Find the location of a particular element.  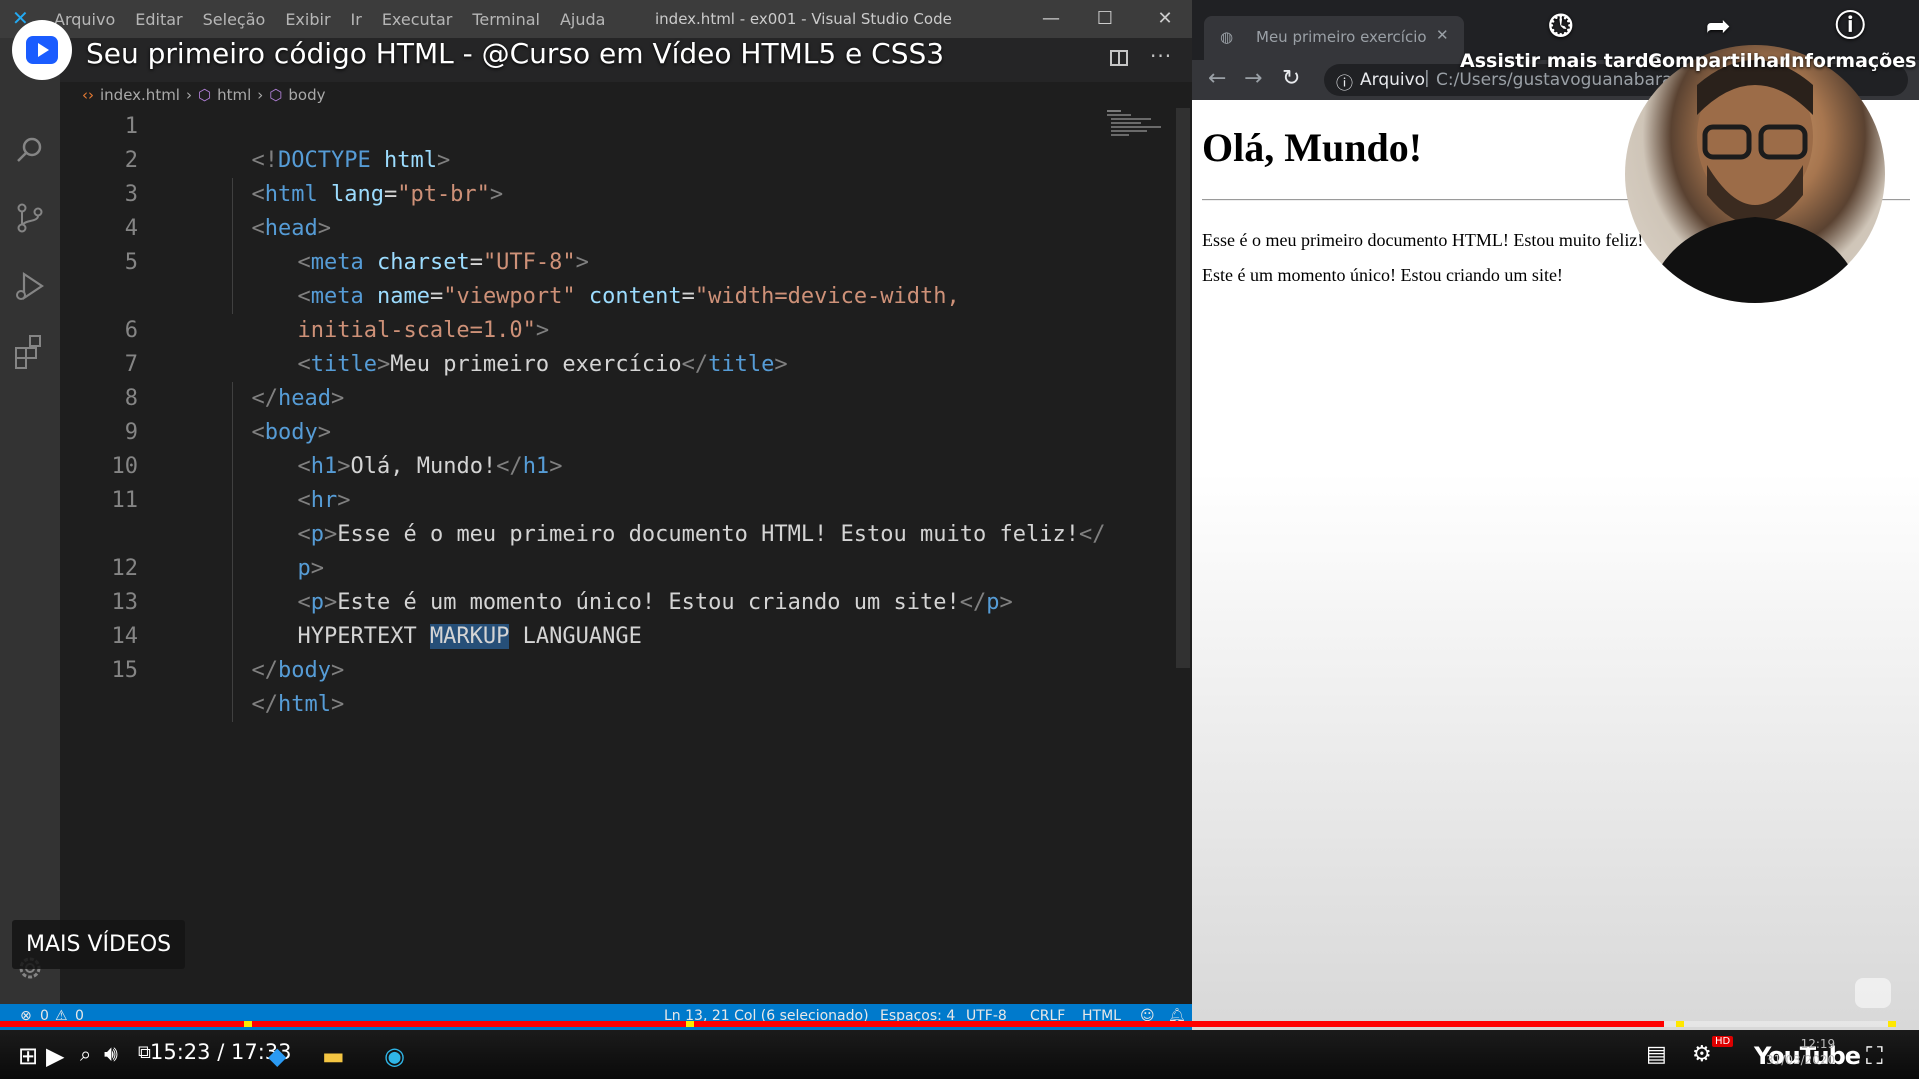

menu-exibir: Exibir is located at coordinates (307, 19).